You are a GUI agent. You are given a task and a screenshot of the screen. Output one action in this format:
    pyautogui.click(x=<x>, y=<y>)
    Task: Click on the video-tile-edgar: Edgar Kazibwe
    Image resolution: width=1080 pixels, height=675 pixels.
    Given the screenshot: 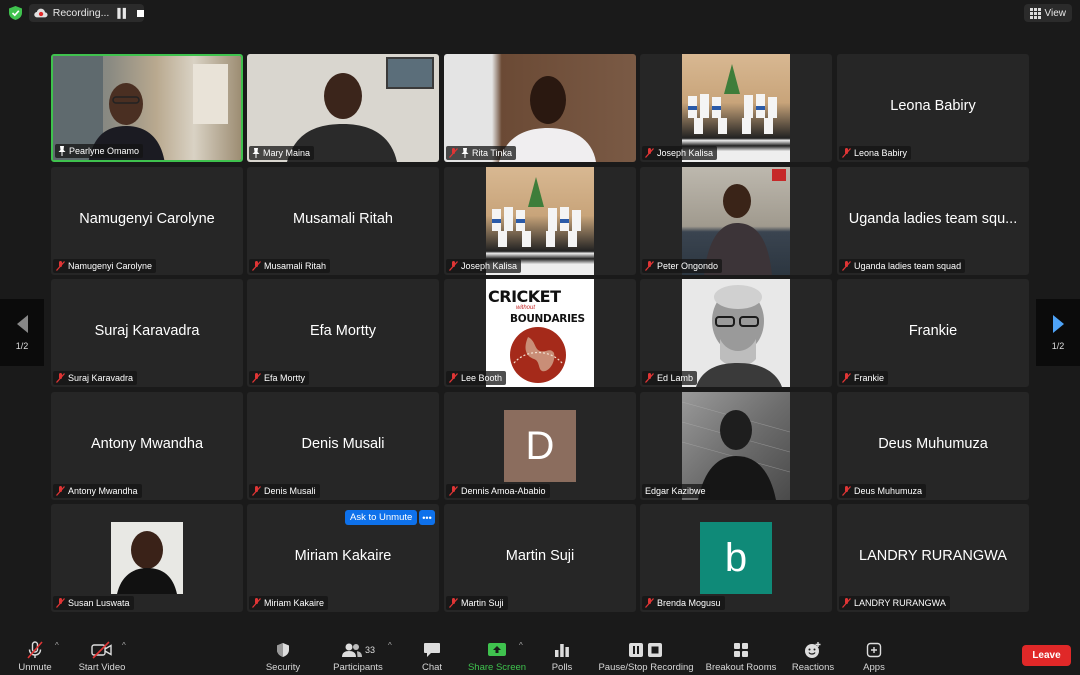 What is the action you would take?
    pyautogui.click(x=736, y=446)
    